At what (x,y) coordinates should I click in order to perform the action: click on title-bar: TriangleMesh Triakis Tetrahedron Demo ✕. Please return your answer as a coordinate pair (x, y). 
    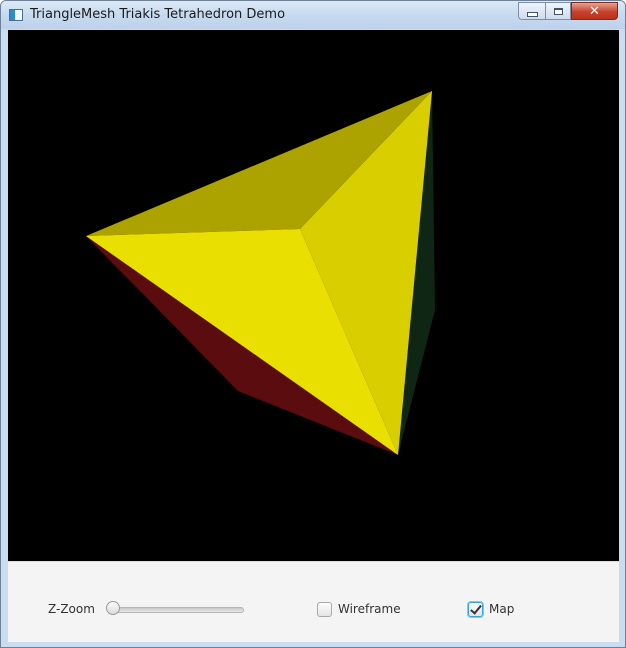
    Looking at the image, I should click on (313, 15).